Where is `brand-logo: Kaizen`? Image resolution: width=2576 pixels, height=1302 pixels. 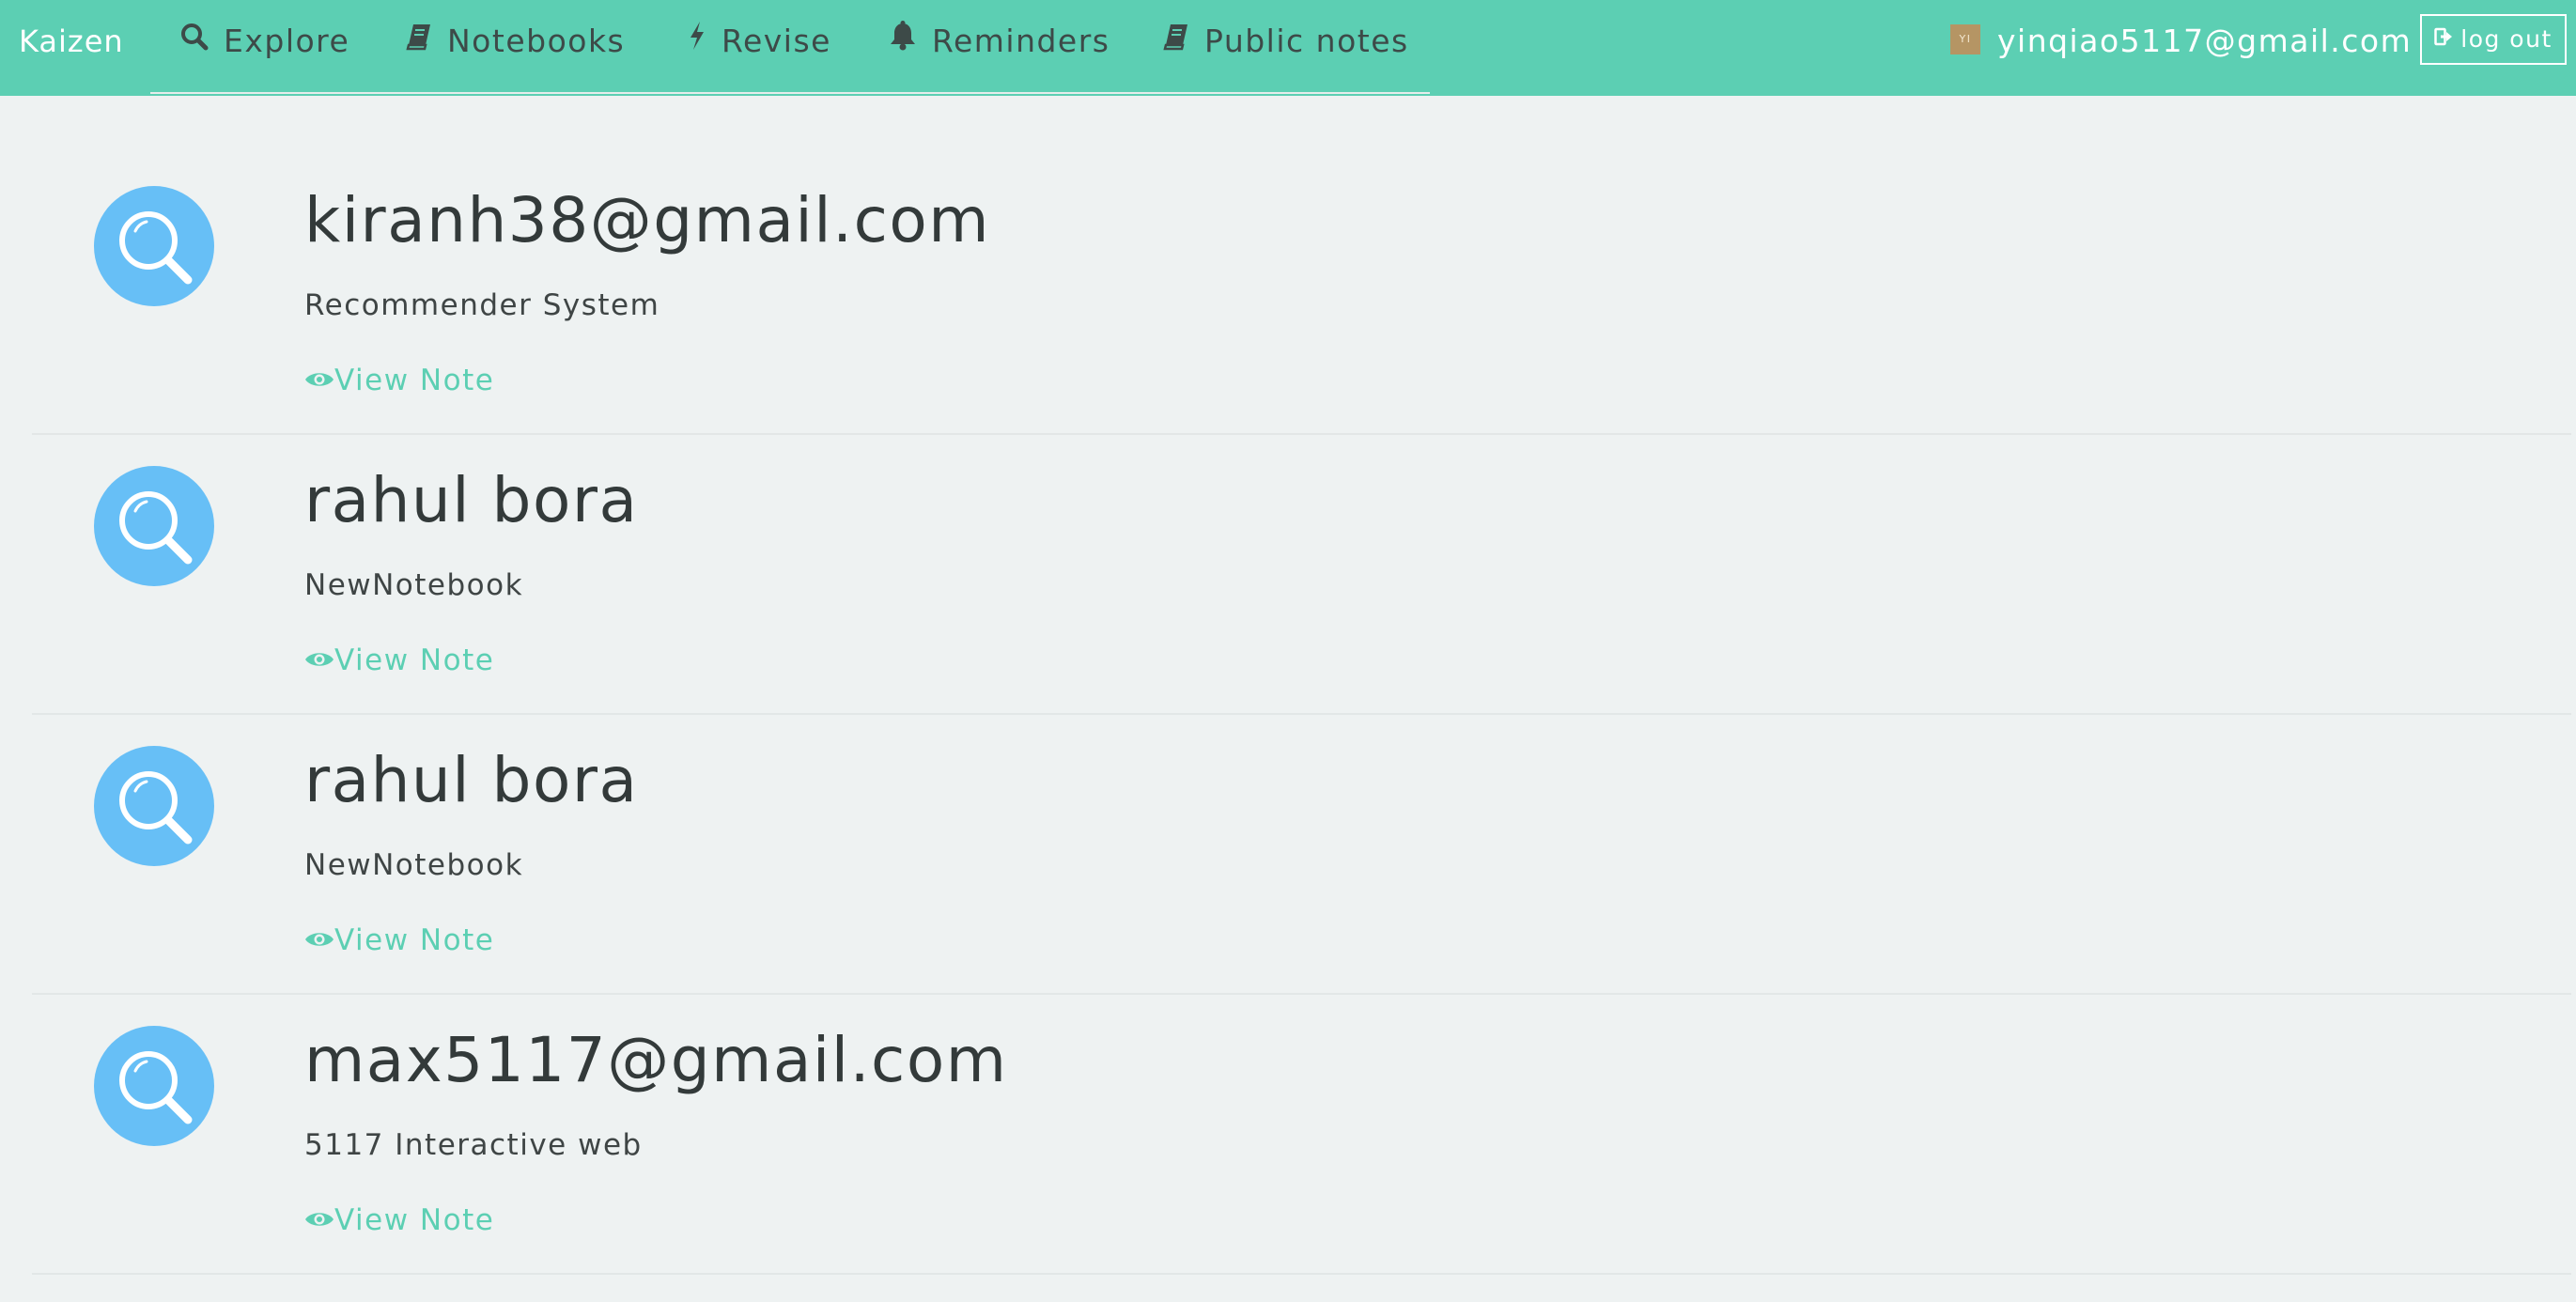
brand-logo: Kaizen is located at coordinates (71, 41).